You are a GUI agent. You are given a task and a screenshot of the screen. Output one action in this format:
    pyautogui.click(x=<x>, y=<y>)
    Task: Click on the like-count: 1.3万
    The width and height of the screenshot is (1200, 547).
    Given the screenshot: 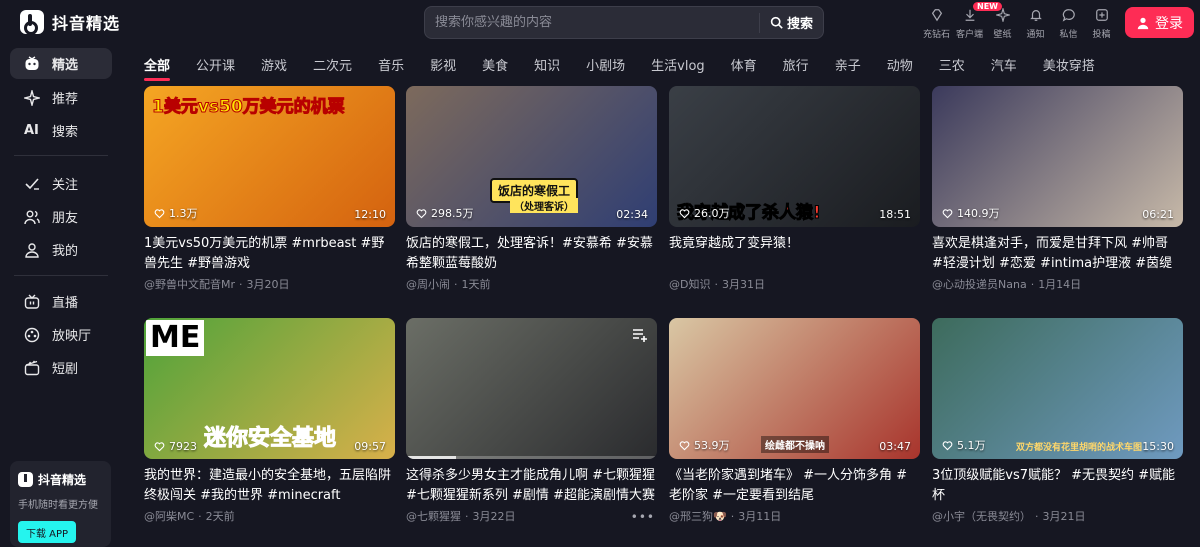 What is the action you would take?
    pyautogui.click(x=176, y=213)
    